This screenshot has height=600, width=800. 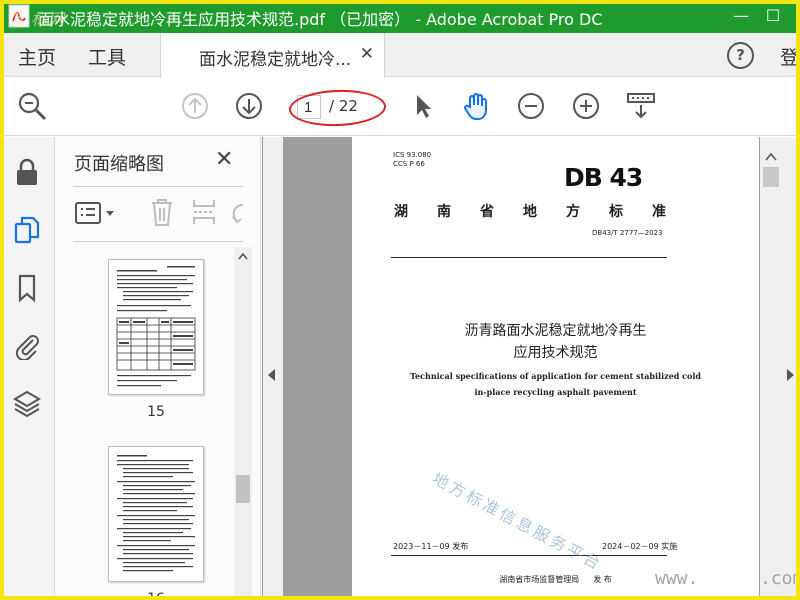 I want to click on standard-type-char: 方, so click(x=573, y=212).